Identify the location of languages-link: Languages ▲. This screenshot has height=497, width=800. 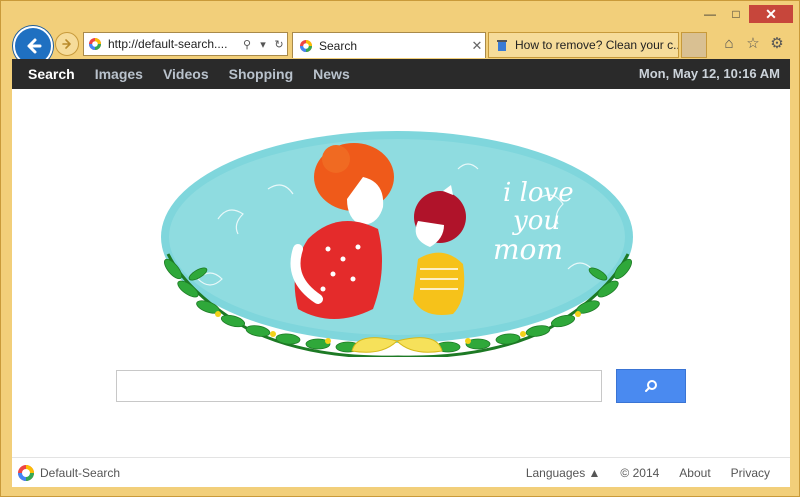
(563, 473).